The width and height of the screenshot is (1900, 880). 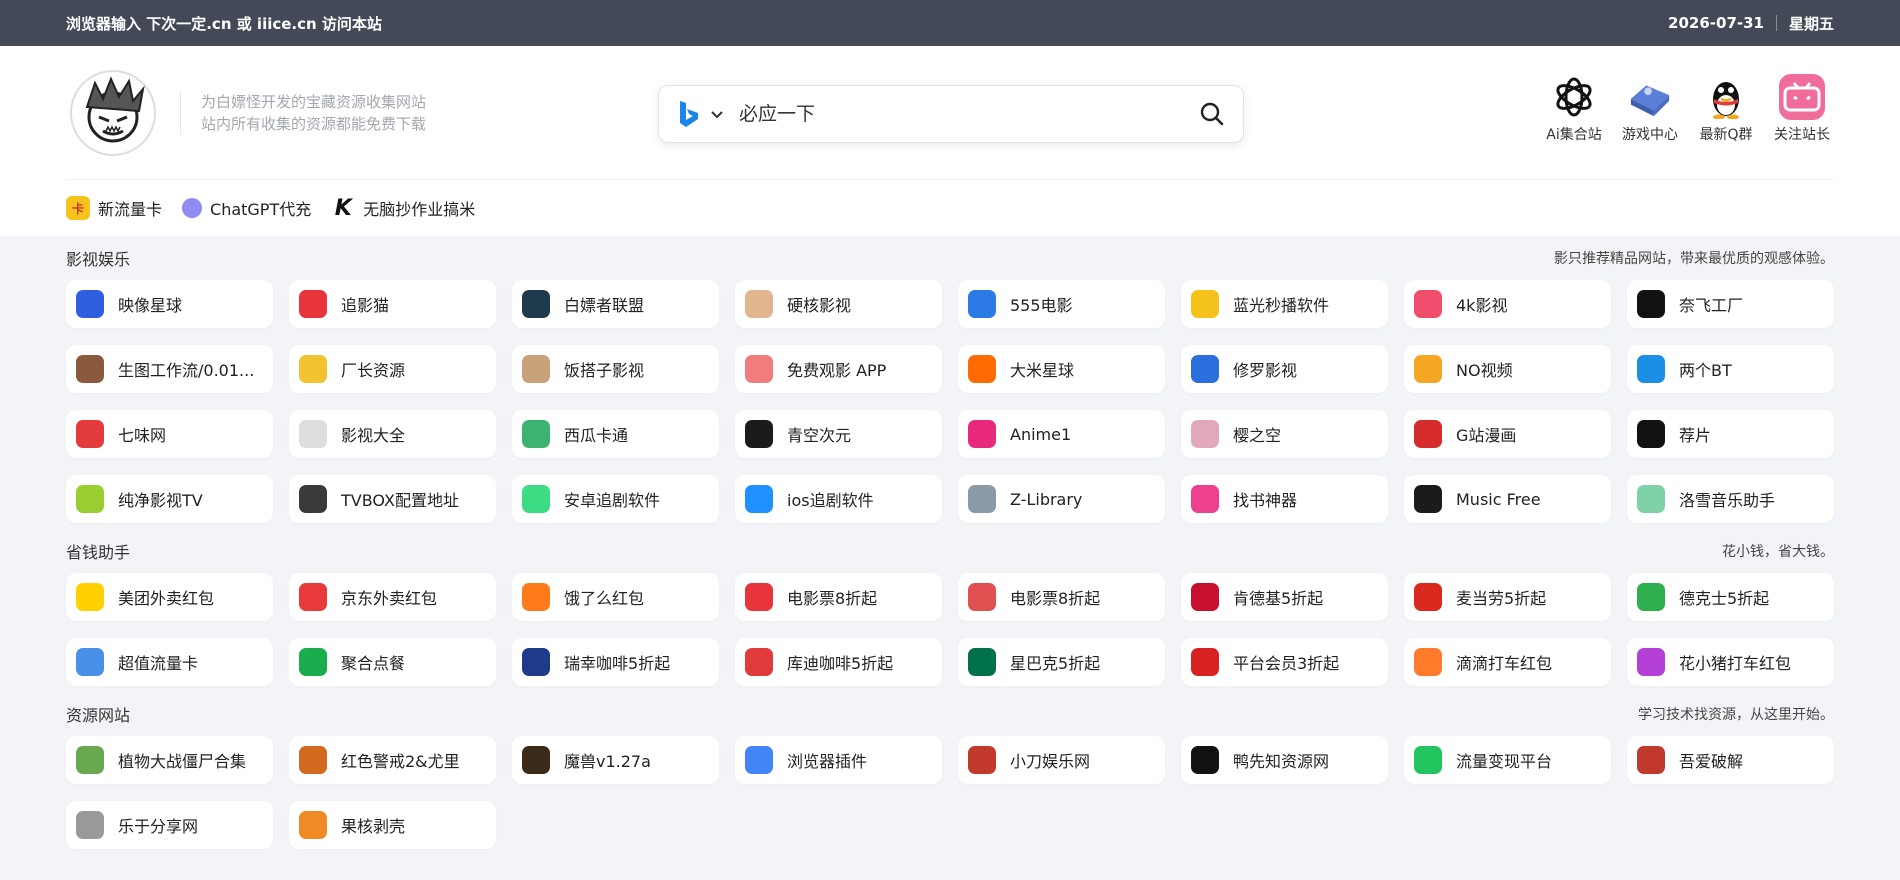 I want to click on site-link-card: 京东外卖红包, so click(x=392, y=597).